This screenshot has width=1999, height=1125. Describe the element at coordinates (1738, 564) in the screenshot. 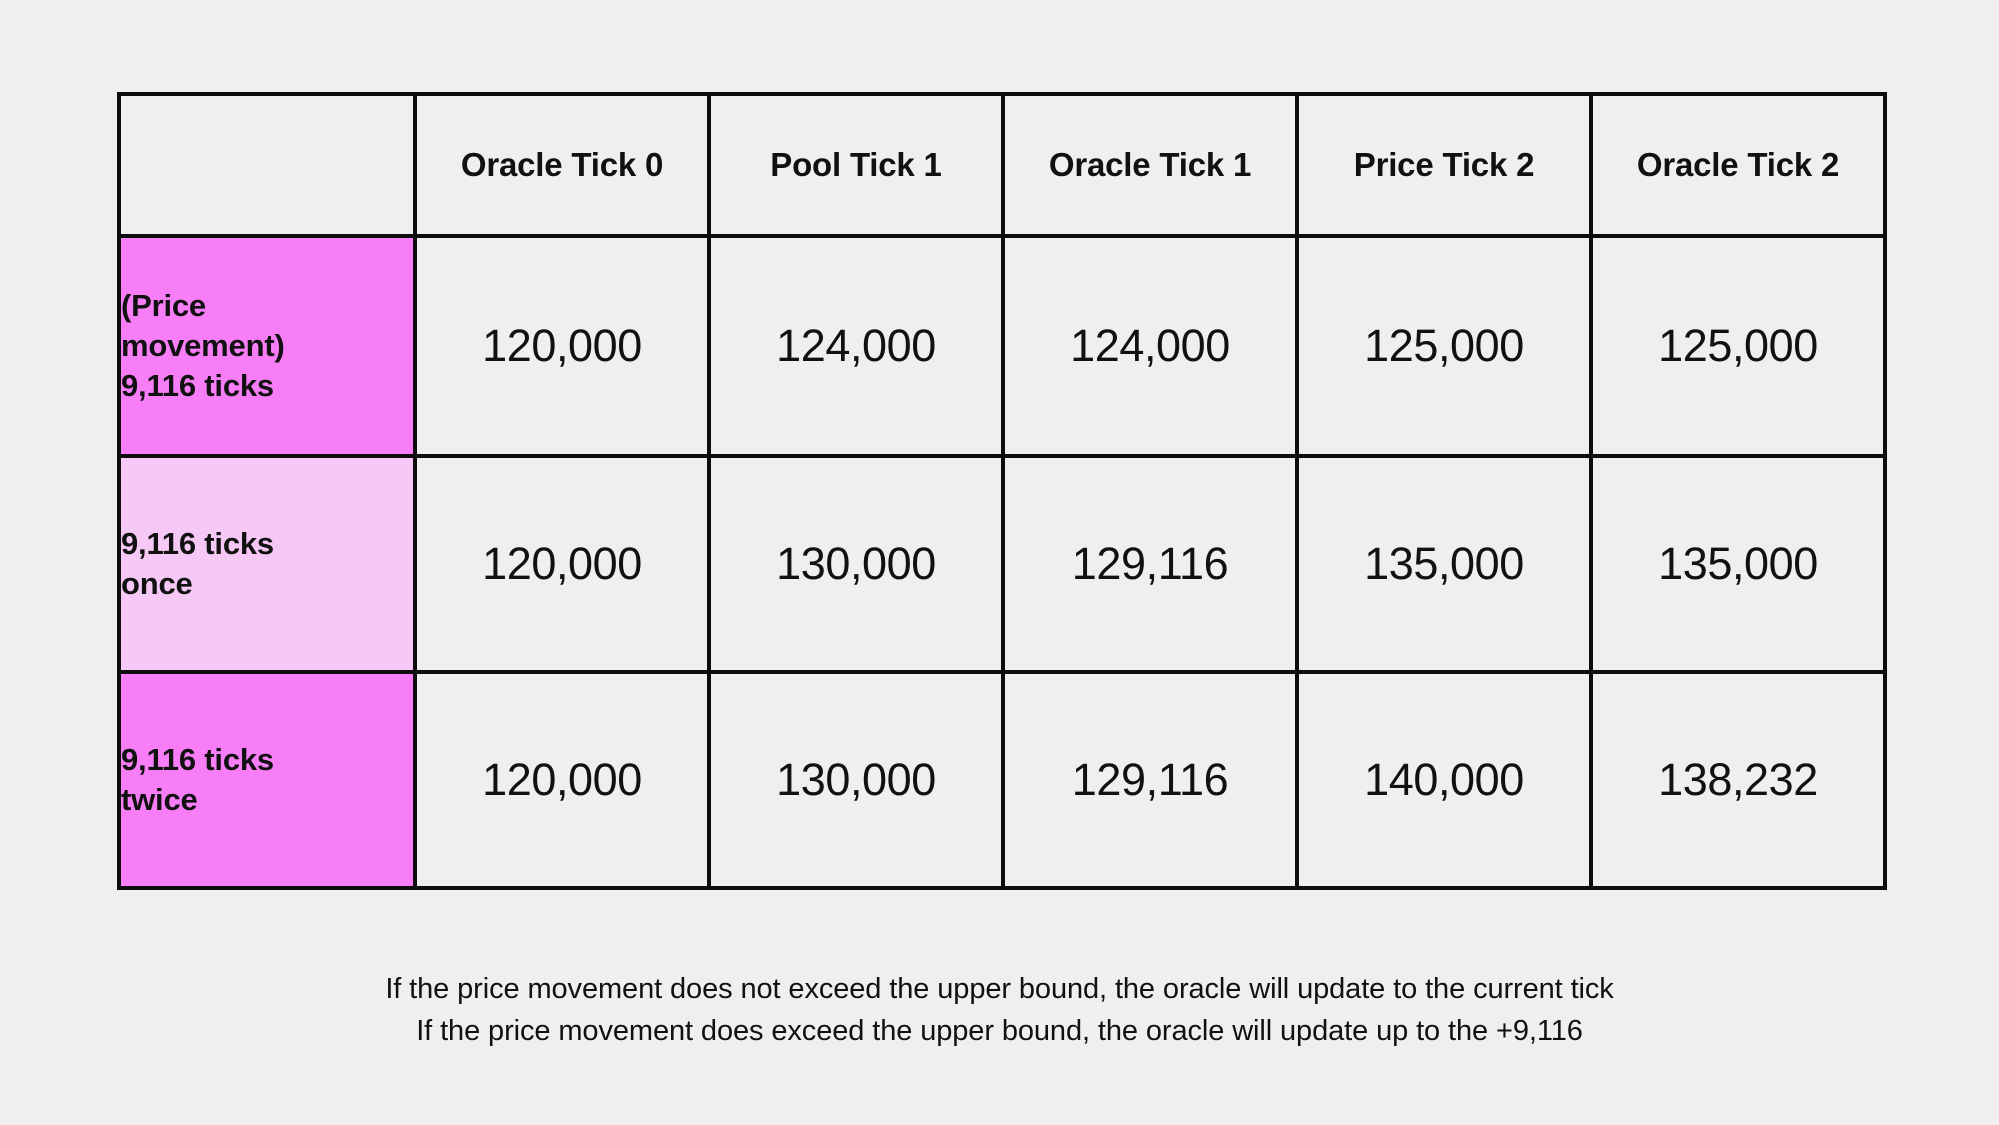

I see `cell-r1-oracle-tick-2: 135,000` at that location.